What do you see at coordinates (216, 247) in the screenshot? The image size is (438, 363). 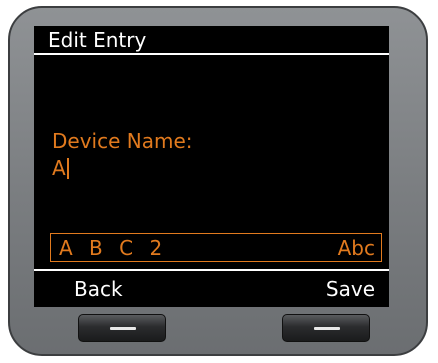 I see `character-input-bar: A B C 2 Abc` at bounding box center [216, 247].